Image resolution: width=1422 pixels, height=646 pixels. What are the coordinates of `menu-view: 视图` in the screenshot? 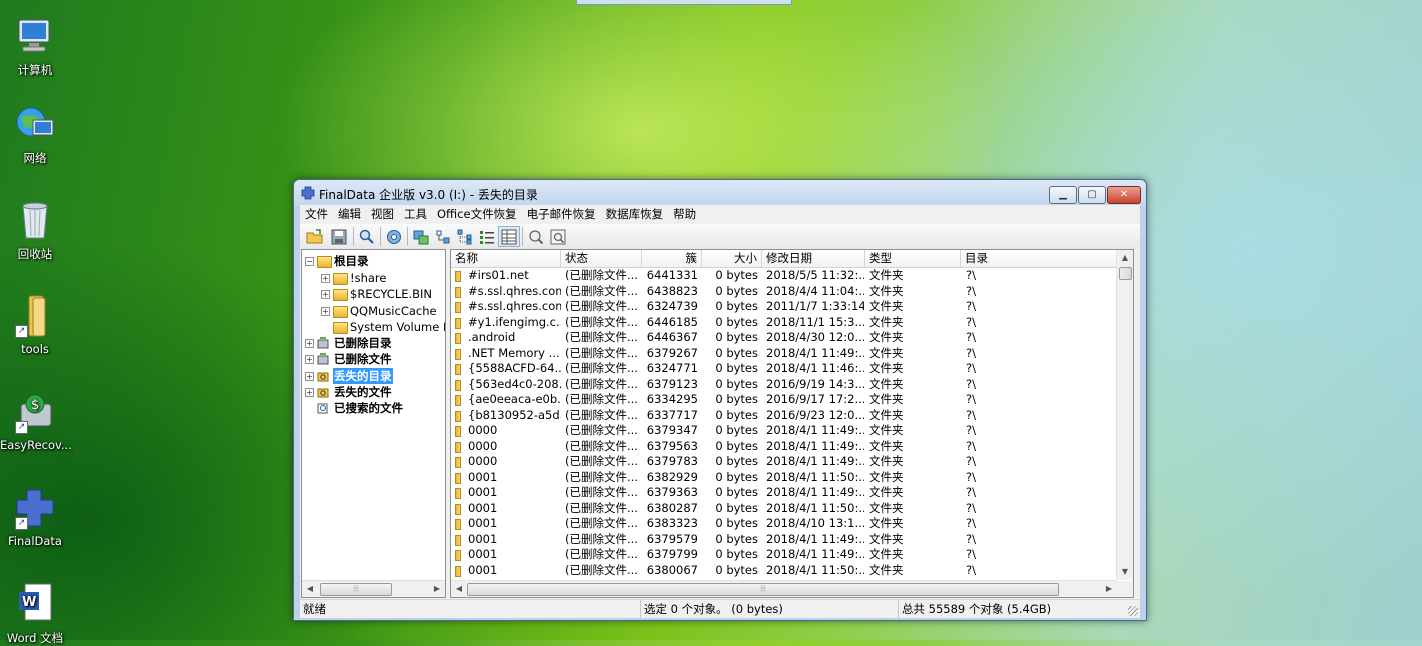 It's located at (382, 214).